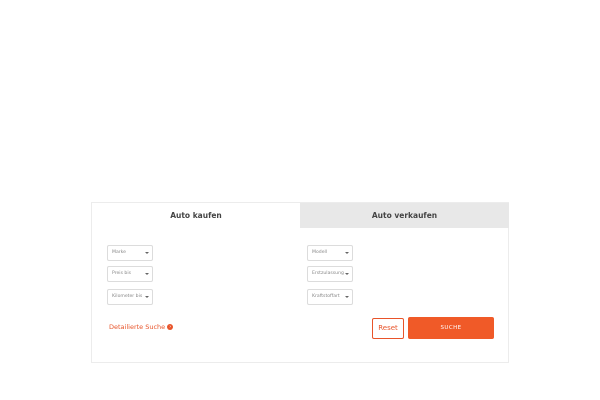 Image resolution: width=600 pixels, height=400 pixels. I want to click on modell-select-label: Modell, so click(320, 252).